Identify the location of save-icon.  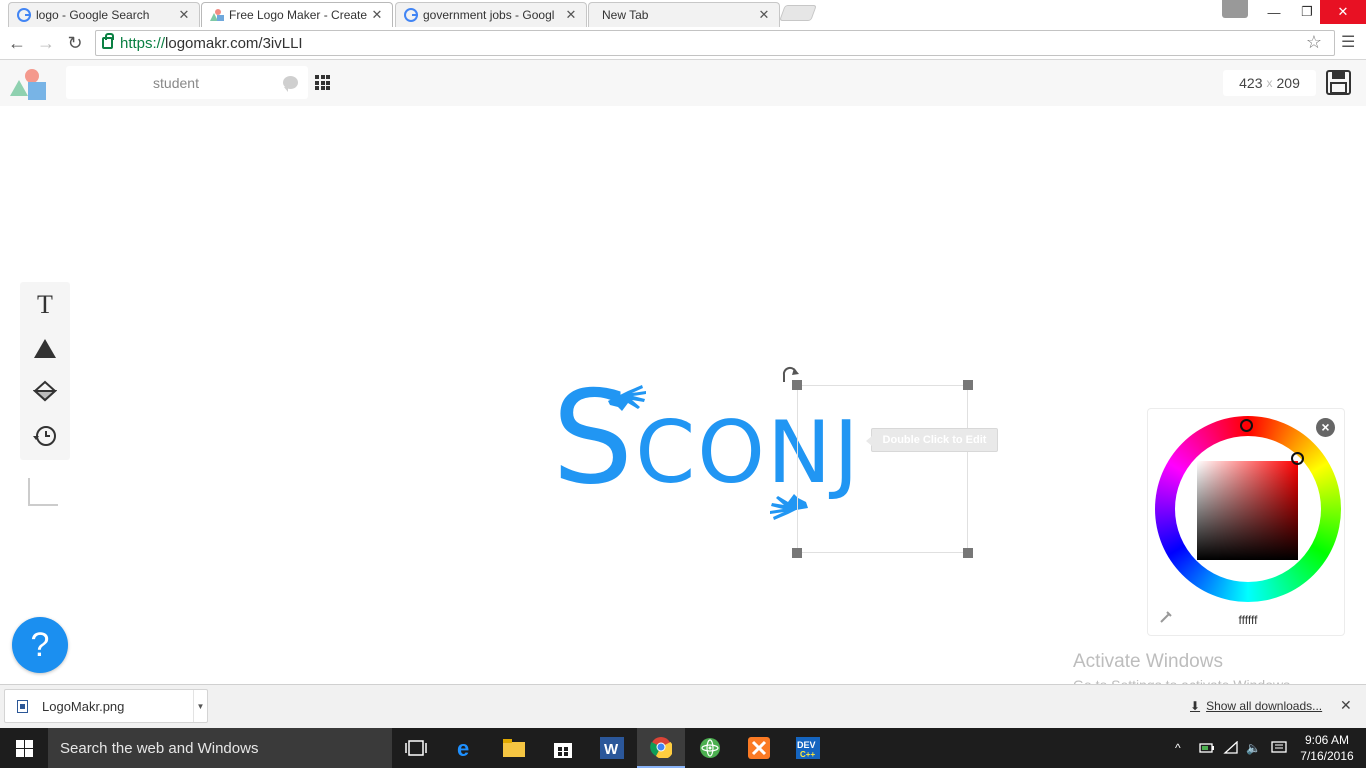
(1338, 82).